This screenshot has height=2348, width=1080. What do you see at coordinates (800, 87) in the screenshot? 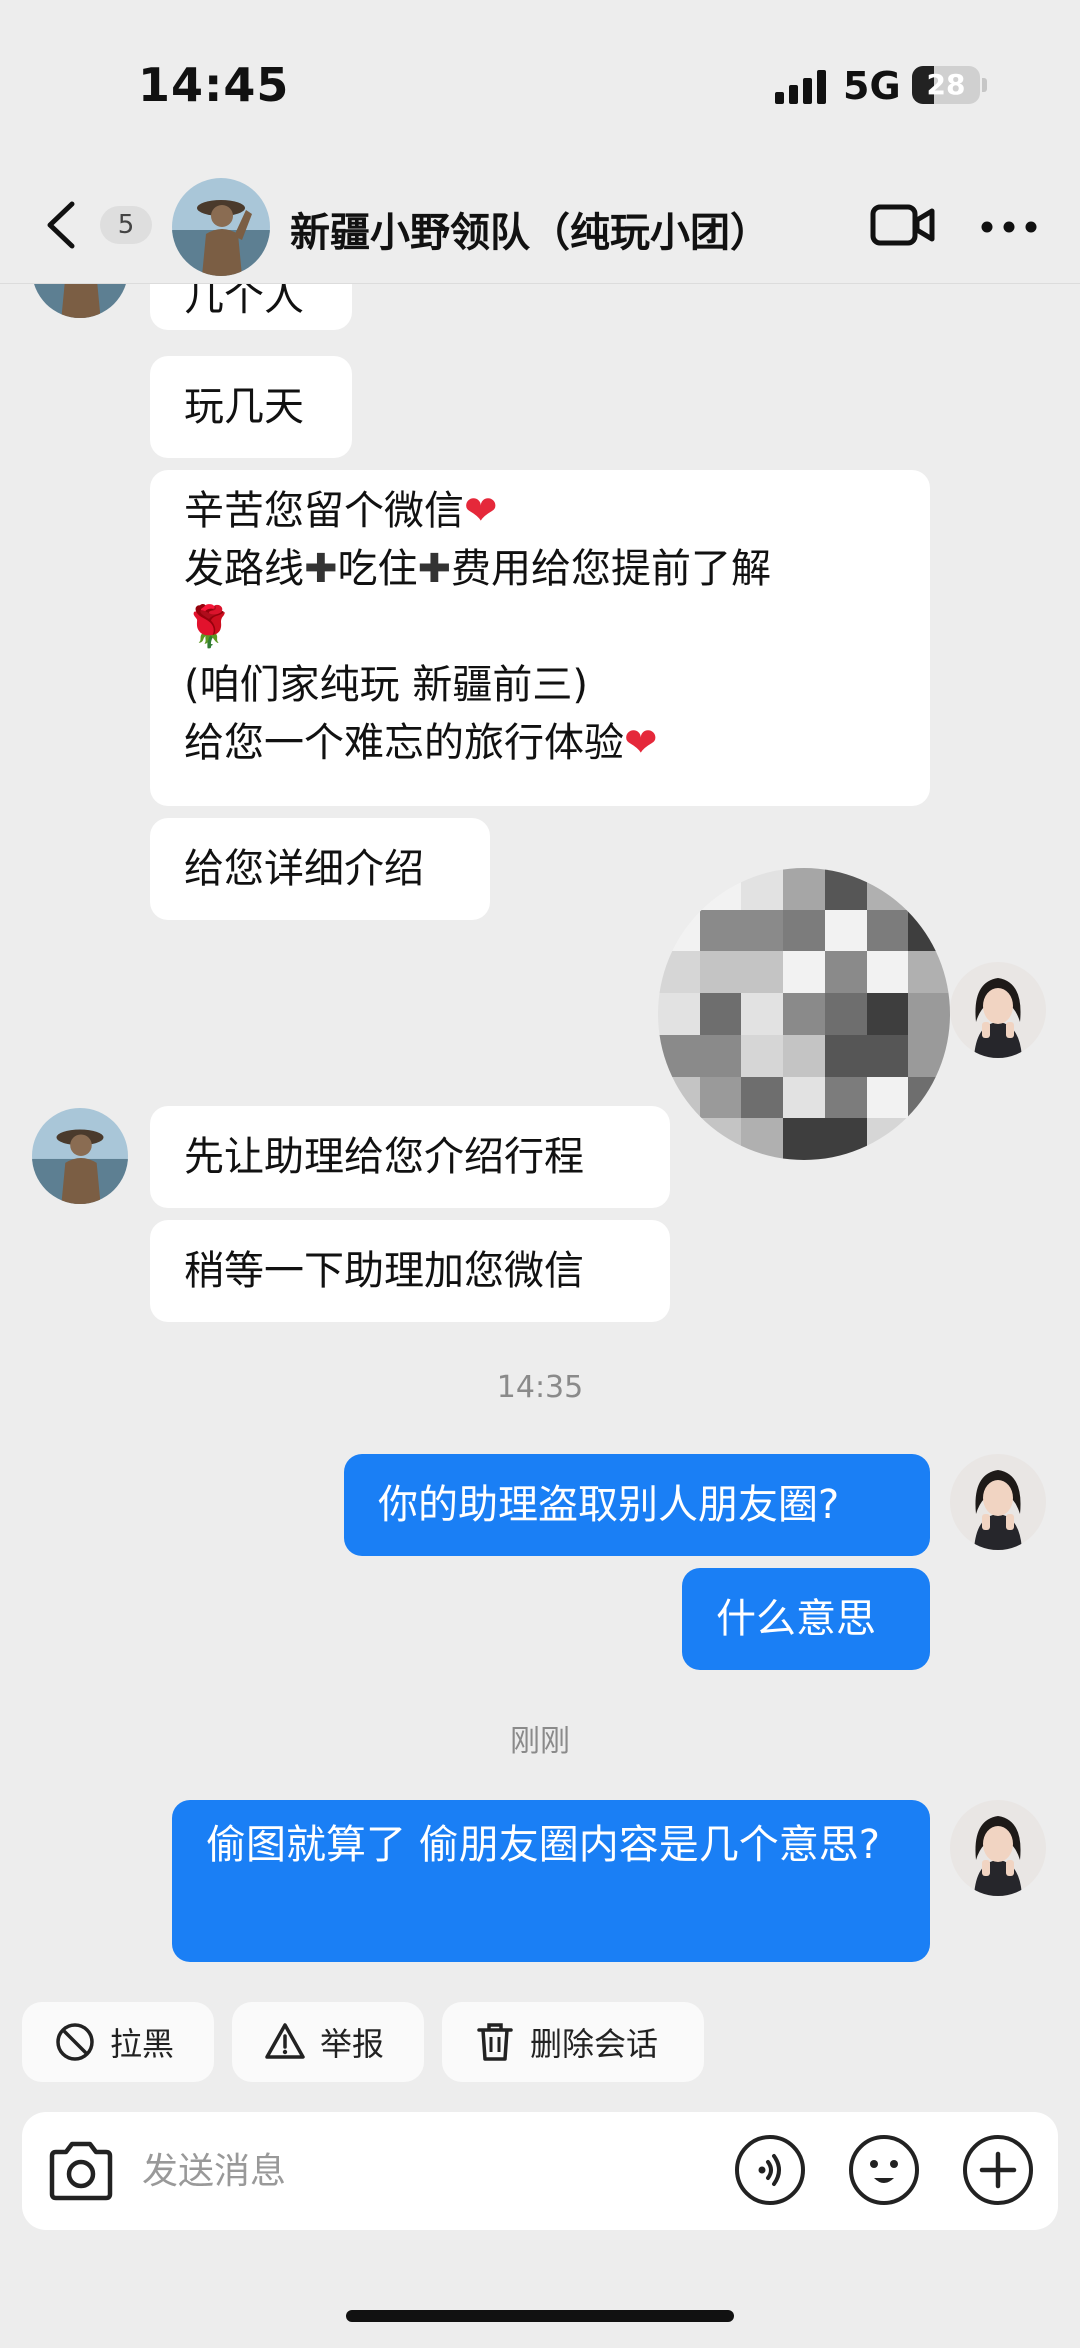
I see `signal-icon` at bounding box center [800, 87].